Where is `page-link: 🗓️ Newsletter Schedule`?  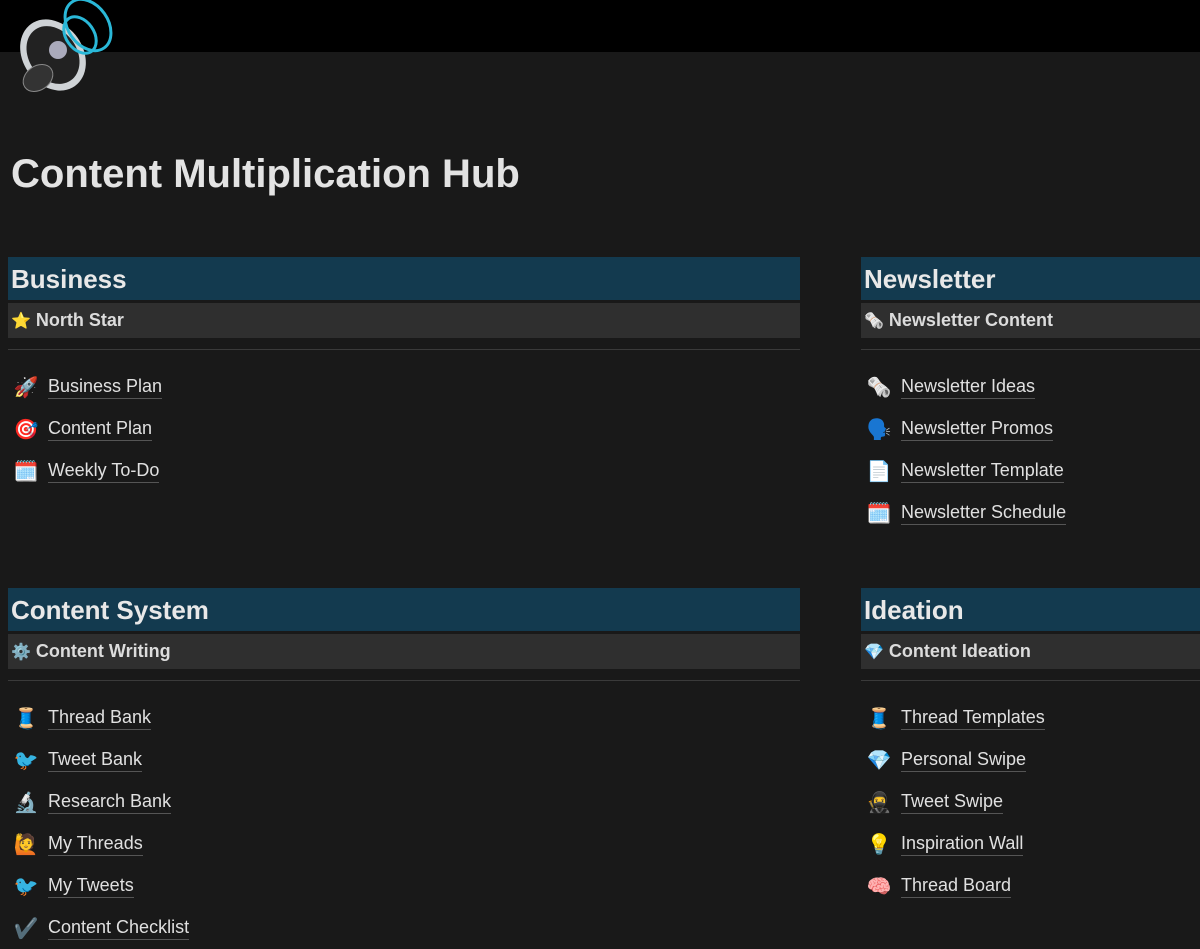
page-link: 🗓️ Newsletter Schedule is located at coordinates (1030, 513).